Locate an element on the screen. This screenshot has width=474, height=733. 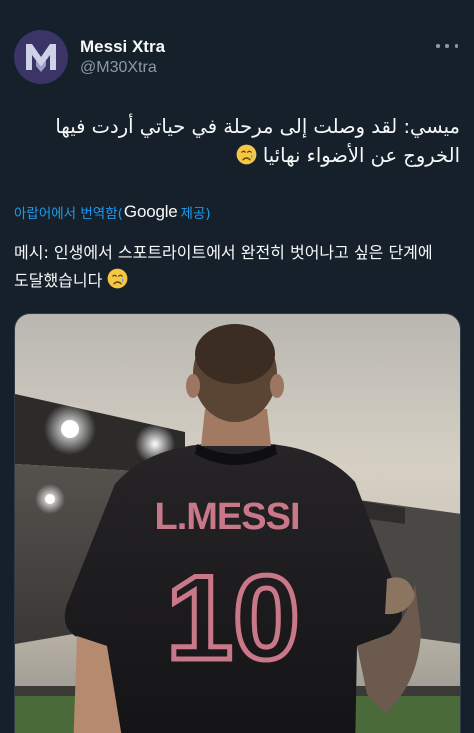
crying-face-icon is located at coordinates (246, 154).